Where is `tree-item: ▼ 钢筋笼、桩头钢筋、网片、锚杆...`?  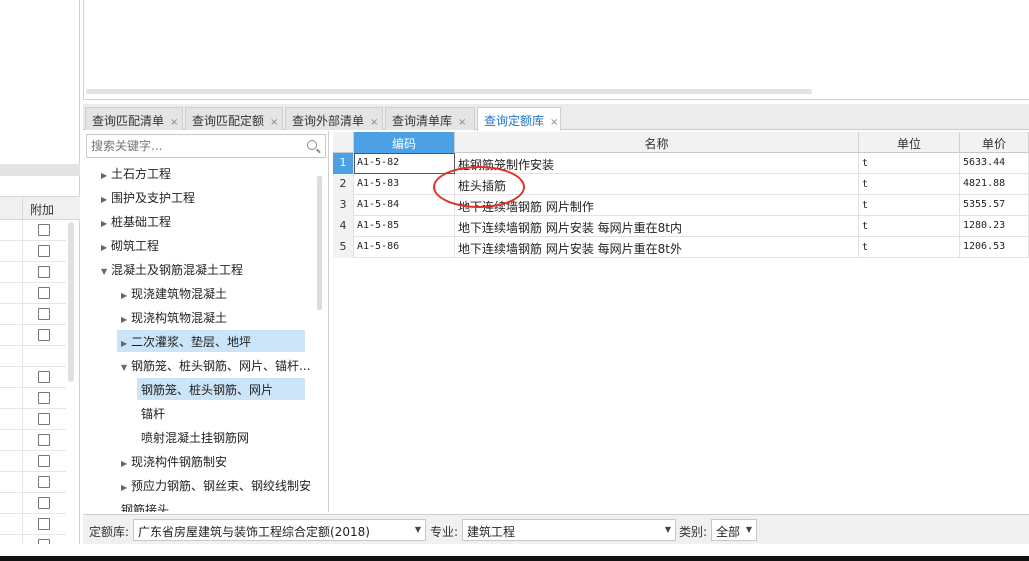
tree-item: ▼ 钢筋笼、桩头钢筋、网片、锚杆... is located at coordinates (215, 365).